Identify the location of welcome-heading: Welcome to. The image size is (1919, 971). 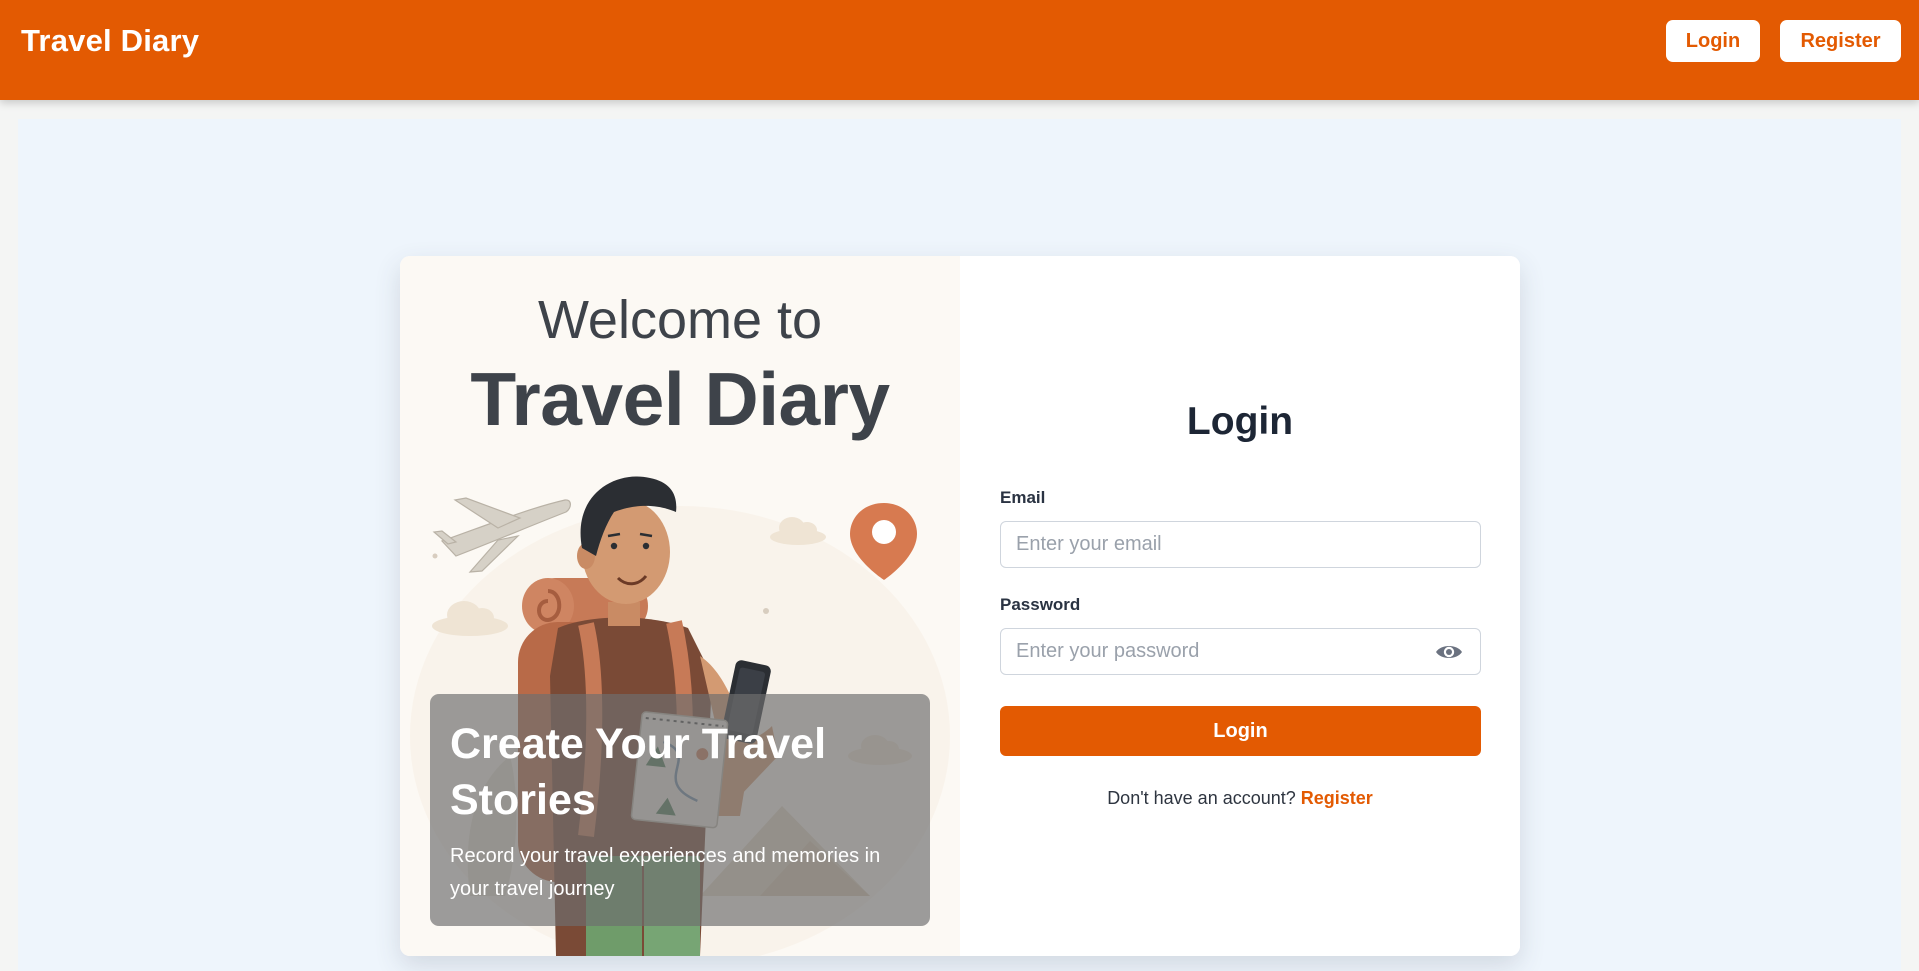
(680, 320).